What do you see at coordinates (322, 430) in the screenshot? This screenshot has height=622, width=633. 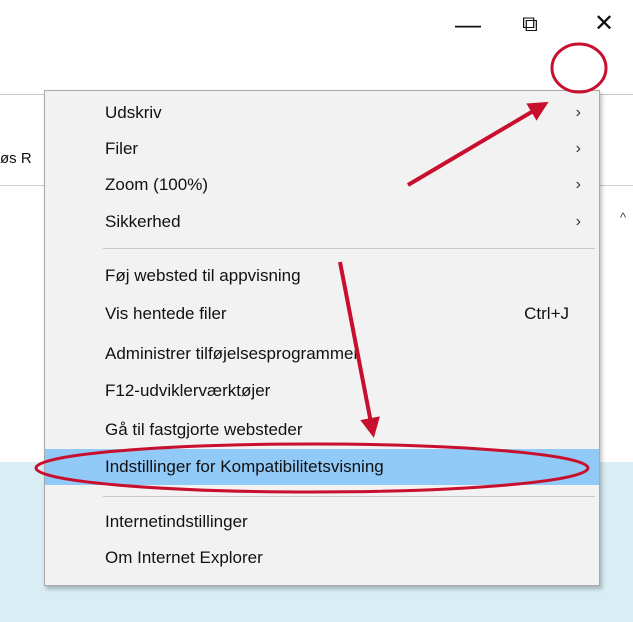 I see `menu-item-pinned-sites: Gå til fastgjorte websteder` at bounding box center [322, 430].